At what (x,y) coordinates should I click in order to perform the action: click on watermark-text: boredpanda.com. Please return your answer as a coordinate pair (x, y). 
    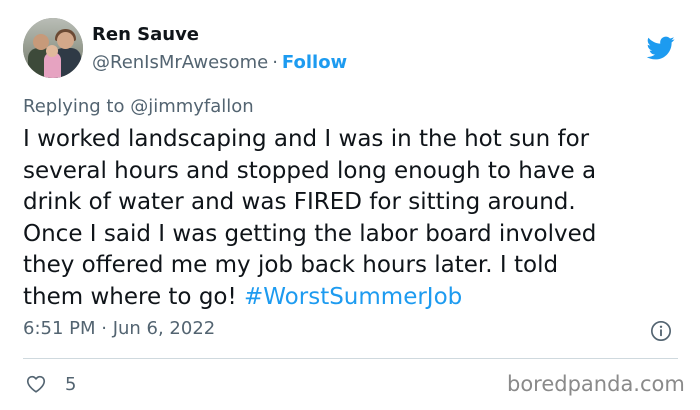
    Looking at the image, I should click on (596, 384).